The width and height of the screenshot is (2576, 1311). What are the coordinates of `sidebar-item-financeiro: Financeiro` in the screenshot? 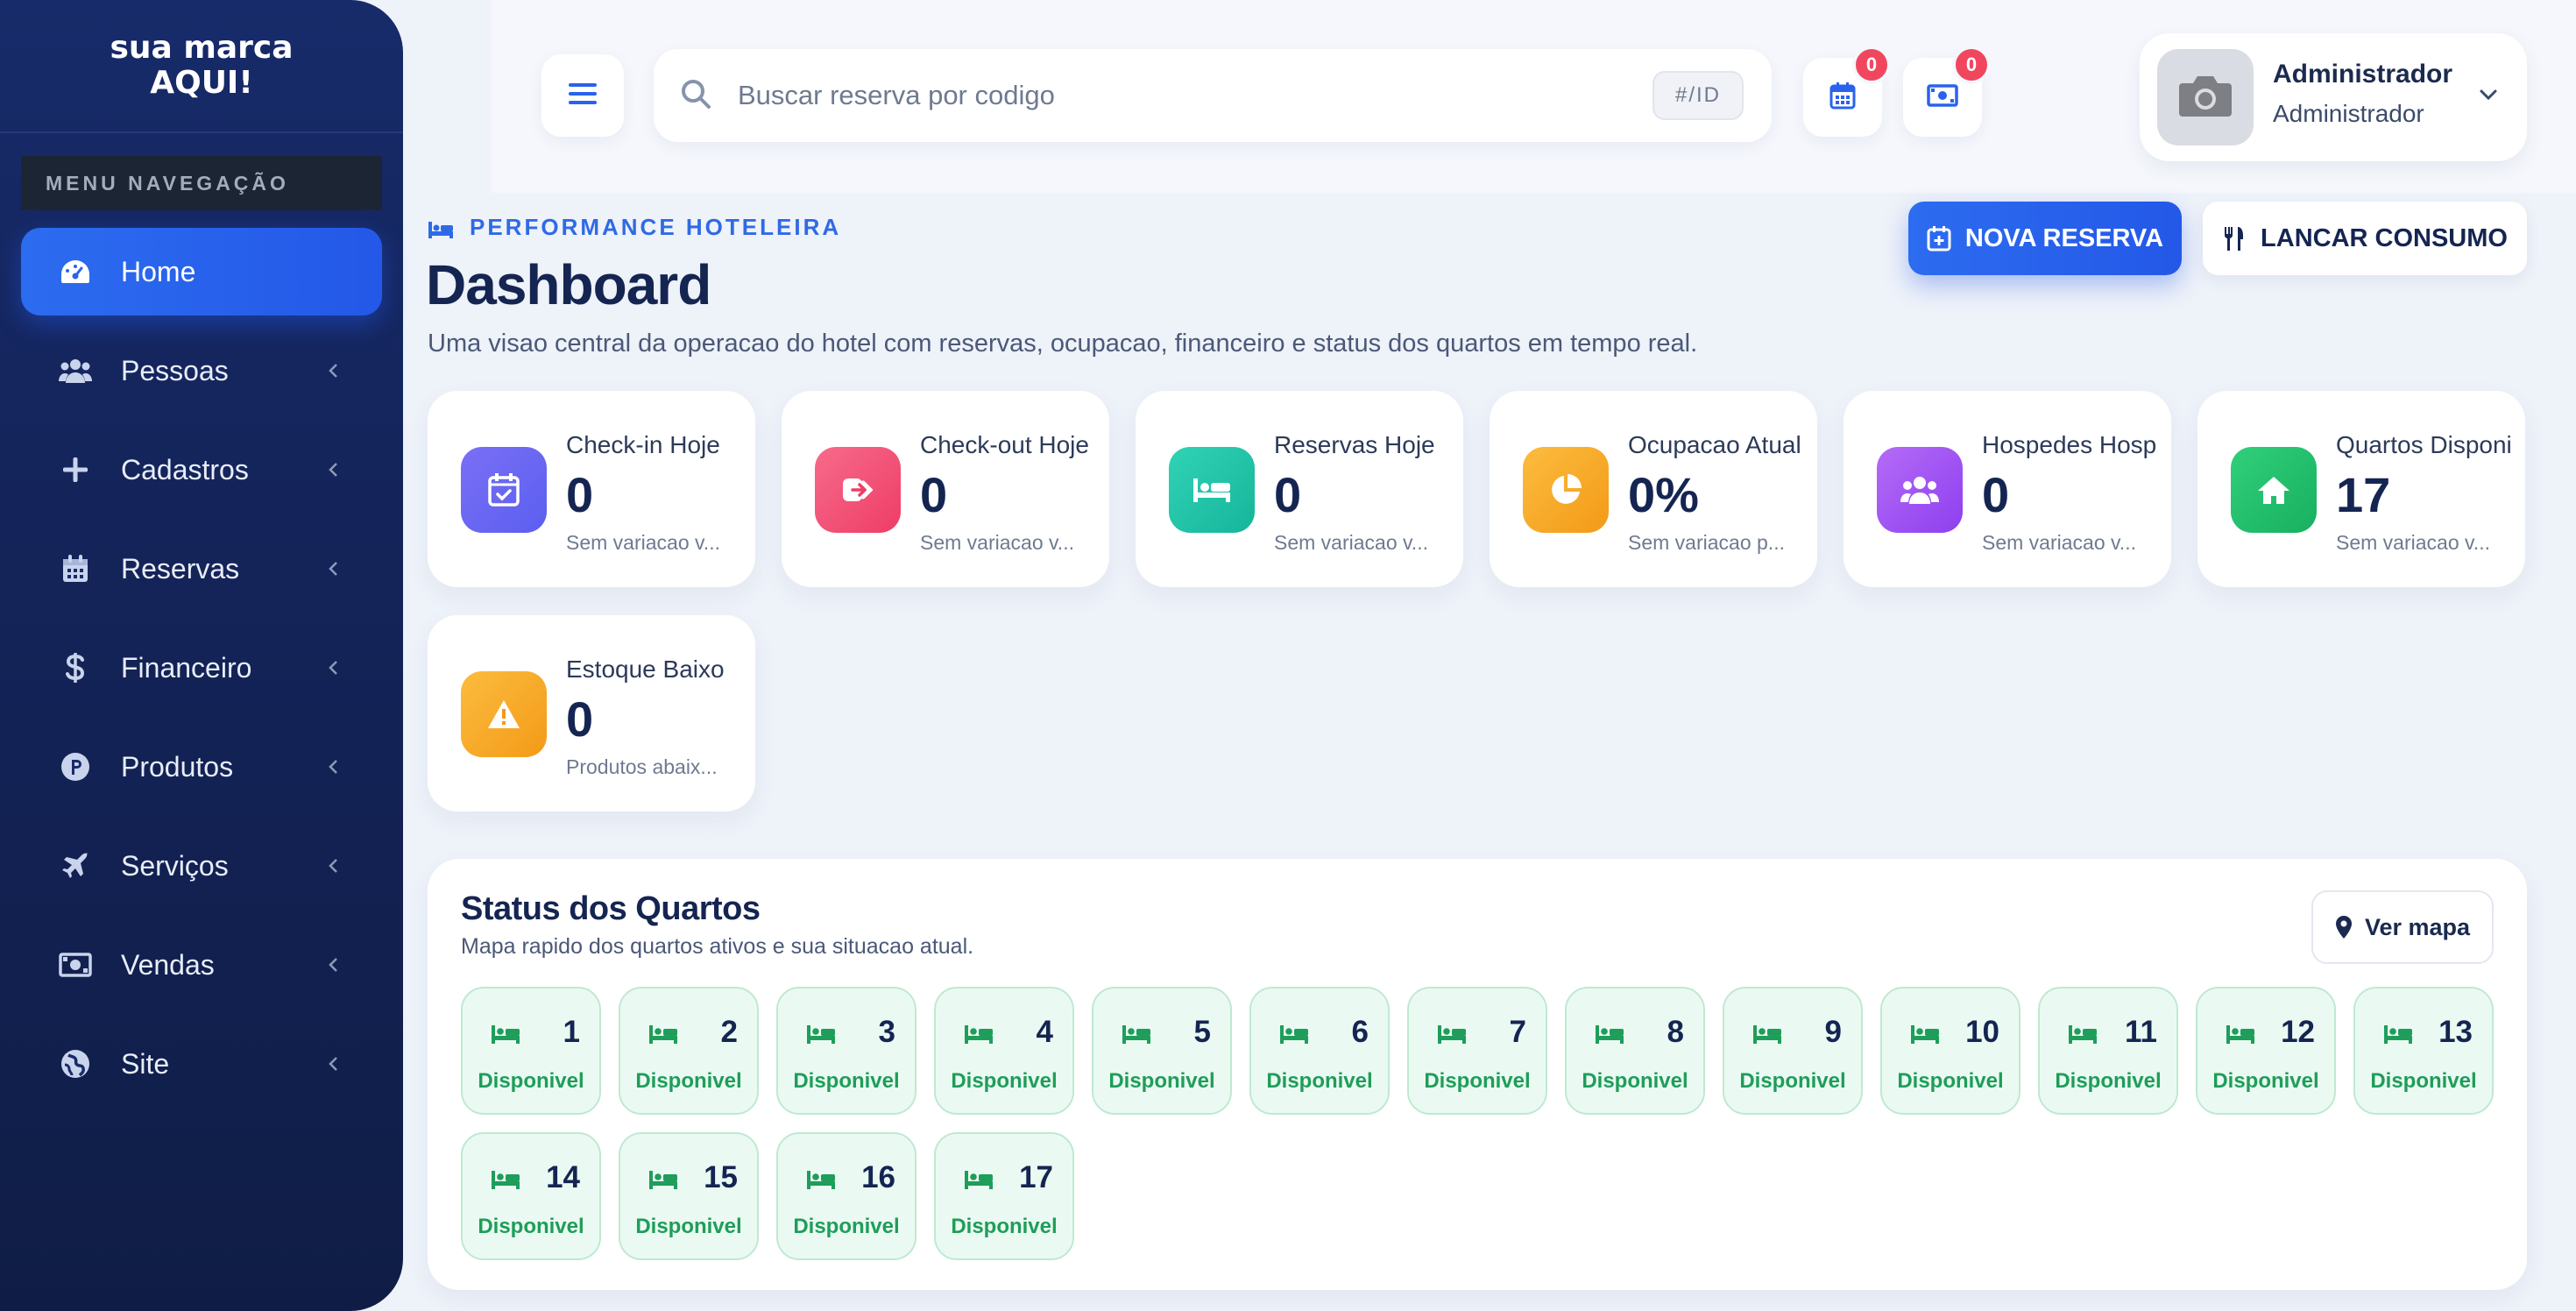 It's located at (201, 668).